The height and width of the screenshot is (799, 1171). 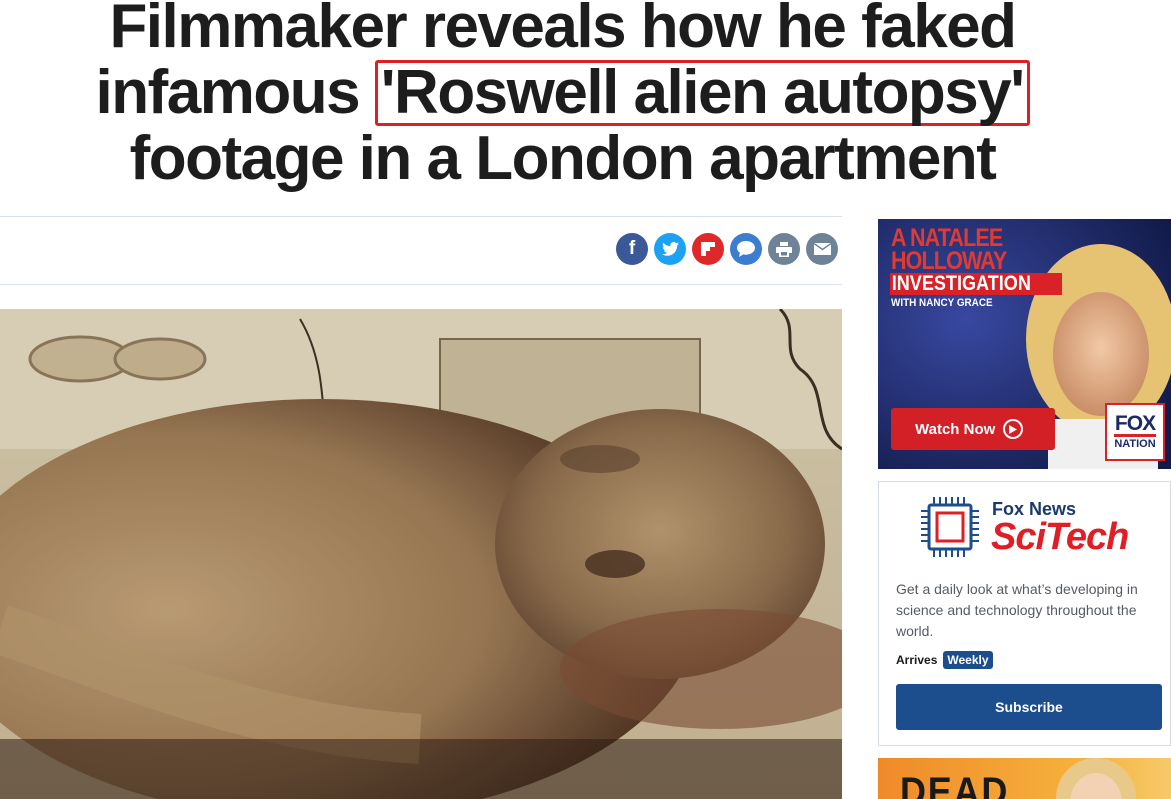 What do you see at coordinates (955, 784) in the screenshot?
I see `bottom-ad-title: DEAD` at bounding box center [955, 784].